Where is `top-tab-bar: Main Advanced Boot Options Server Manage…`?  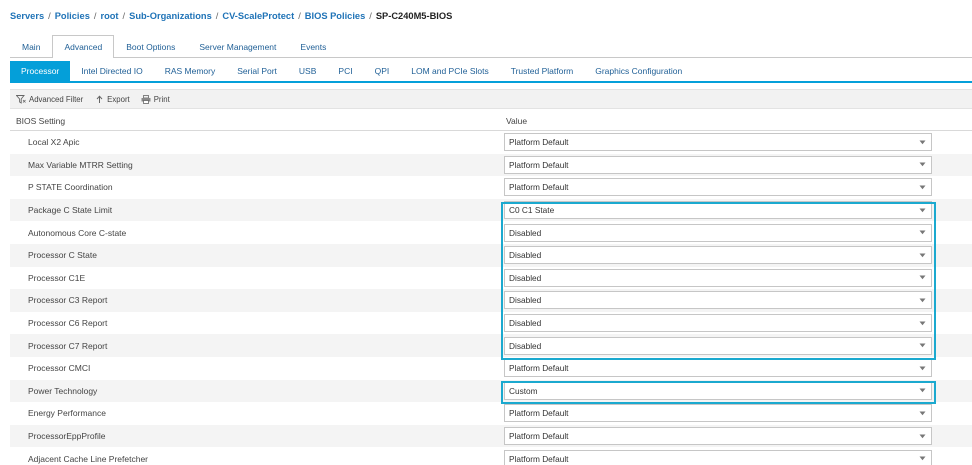
top-tab-bar: Main Advanced Boot Options Server Manage… is located at coordinates (491, 46).